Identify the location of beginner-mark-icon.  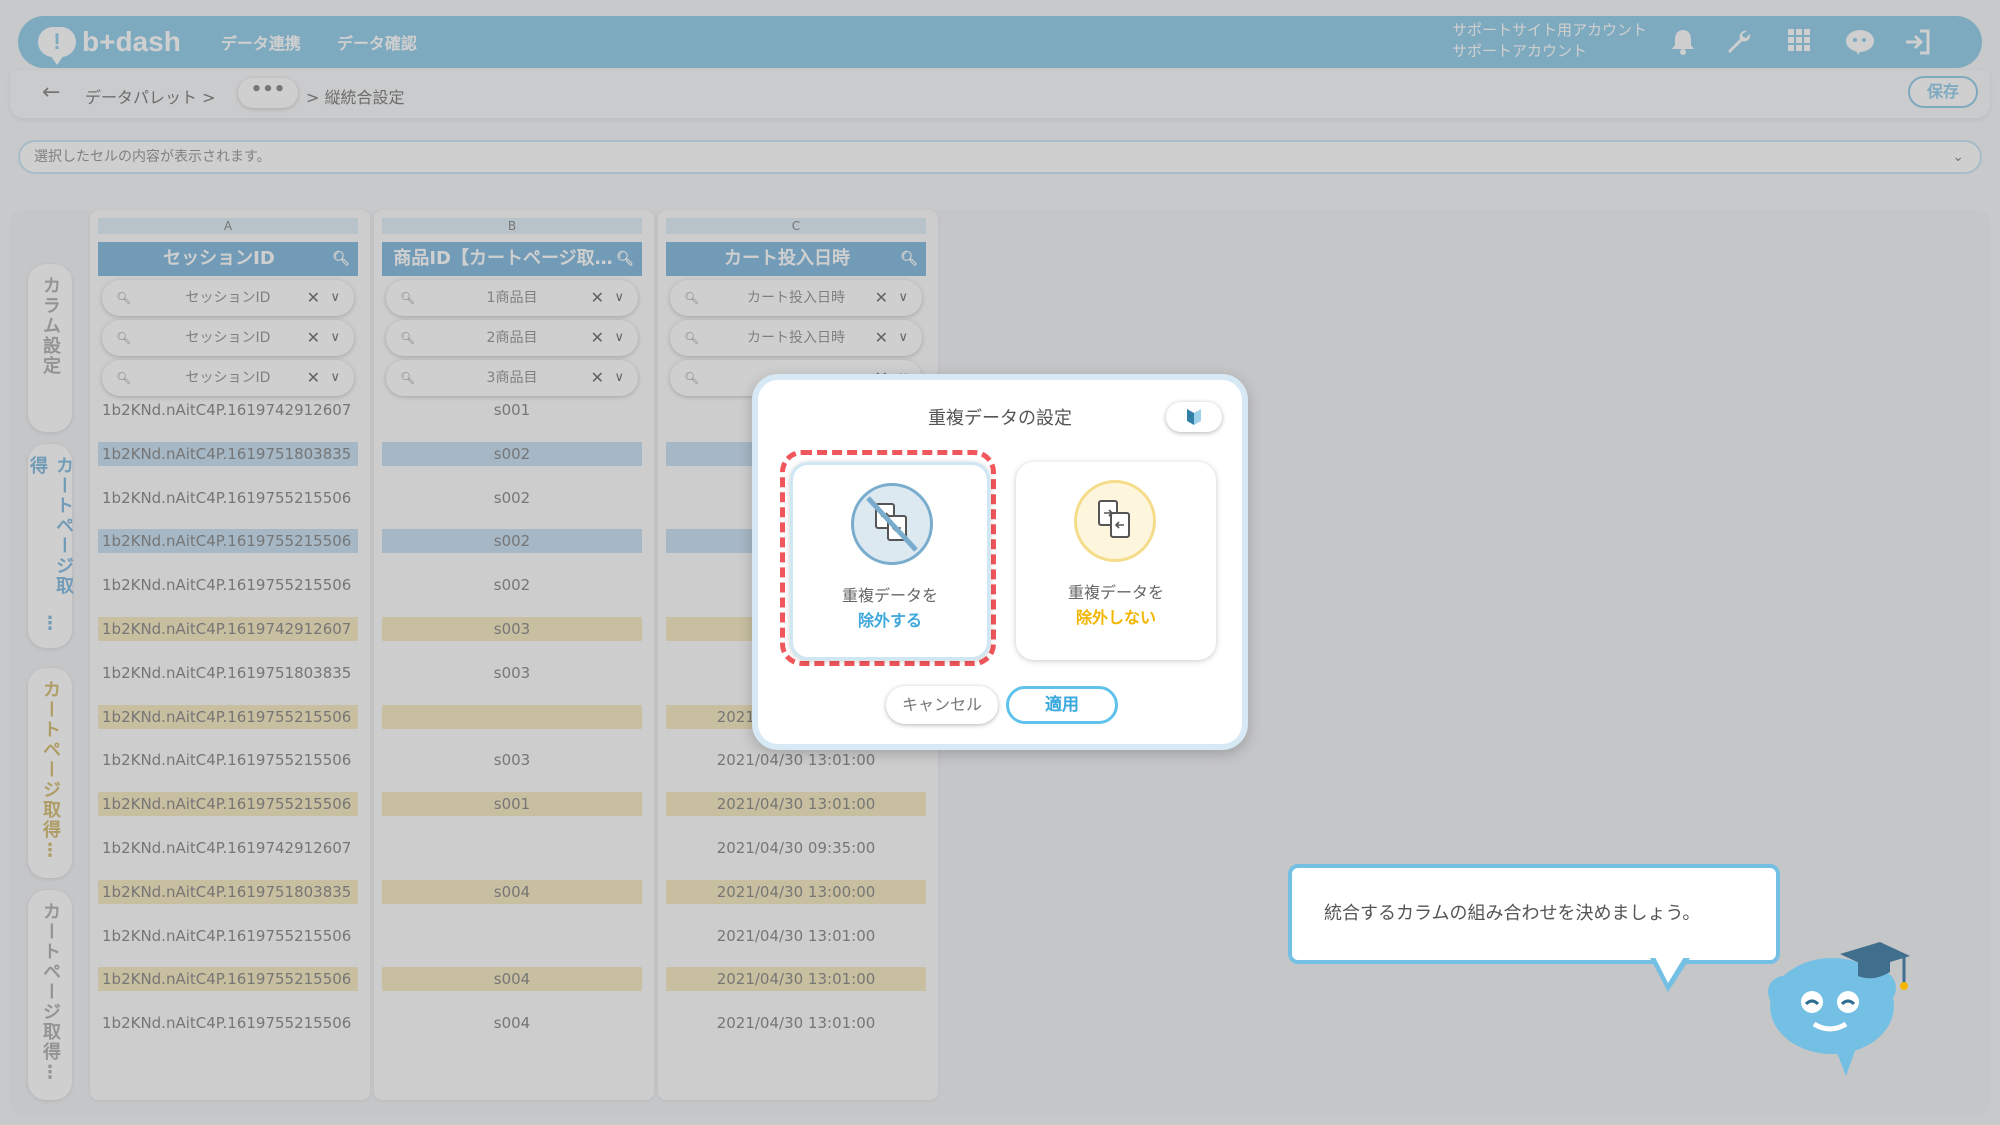
(1194, 417).